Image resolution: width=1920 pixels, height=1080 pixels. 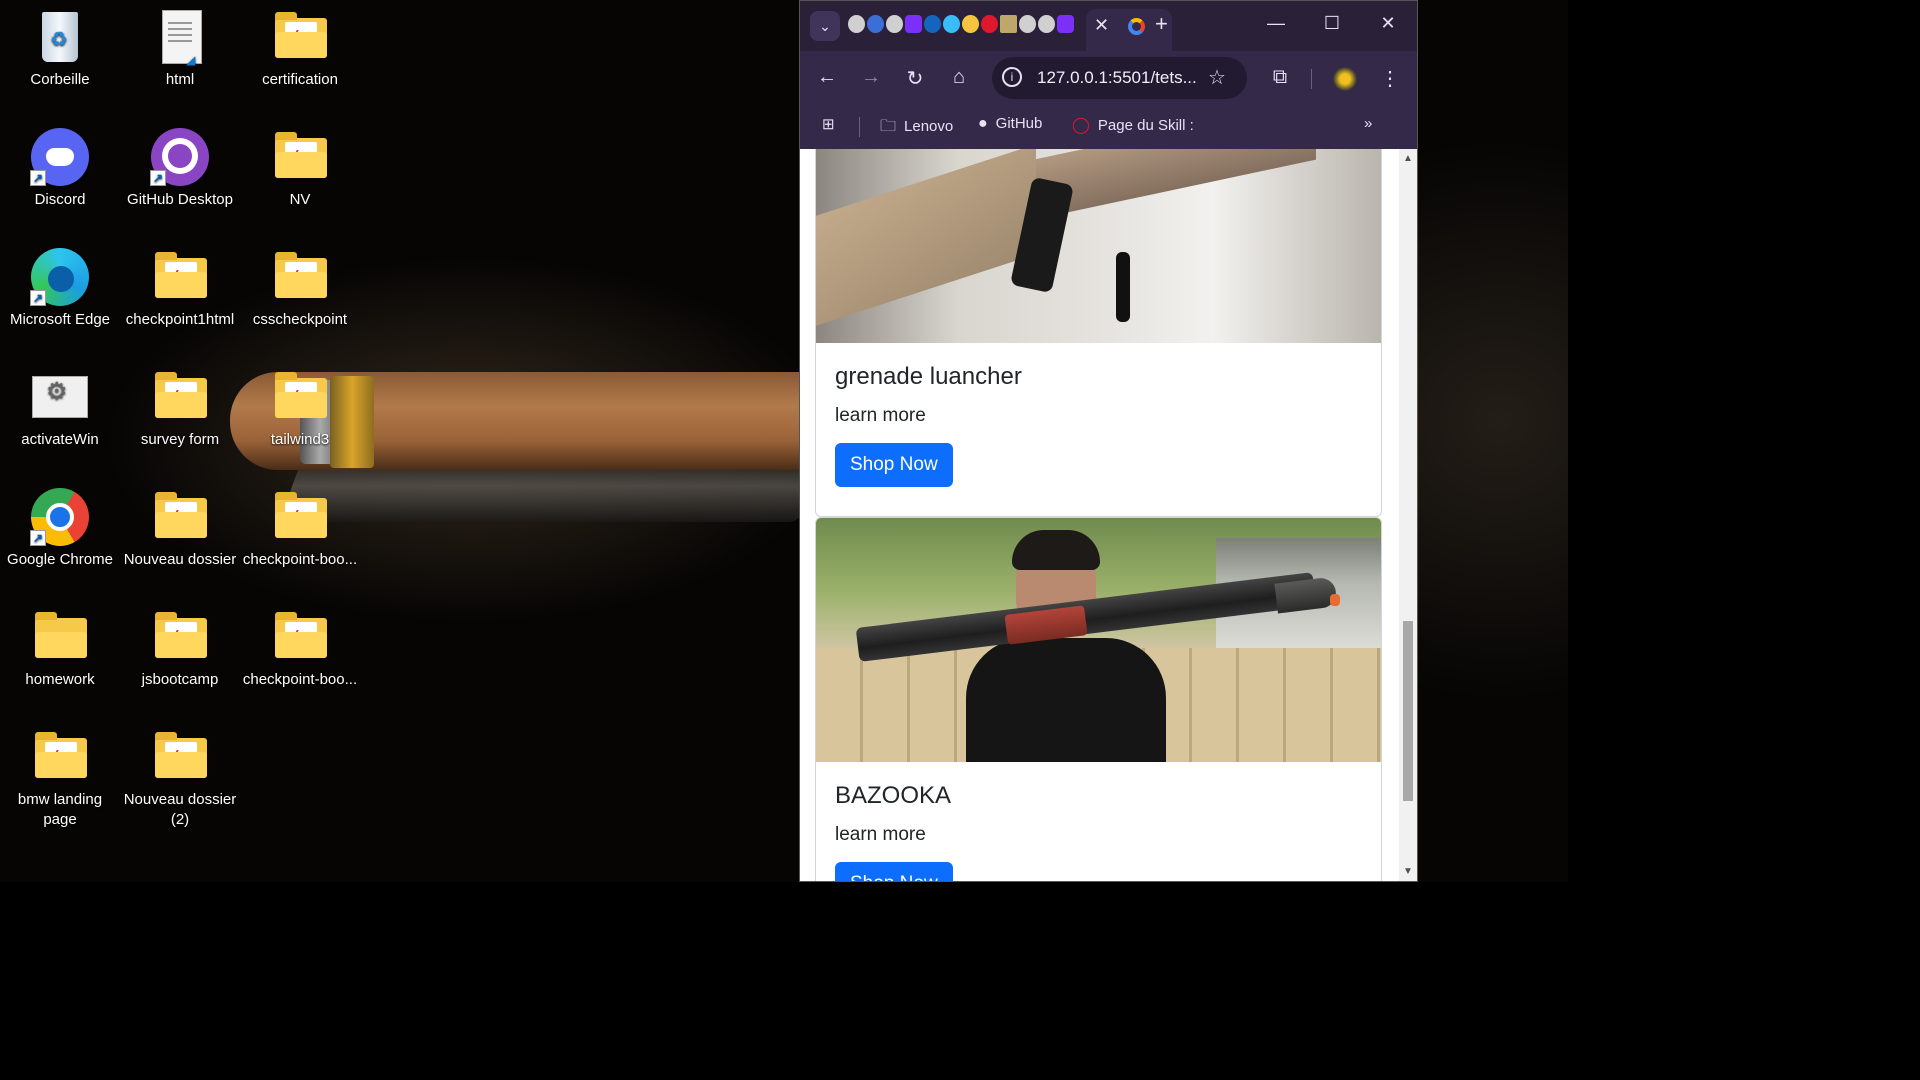 I want to click on desktop-icon-edge: ↗ Microsoft Edge, so click(x=60, y=286).